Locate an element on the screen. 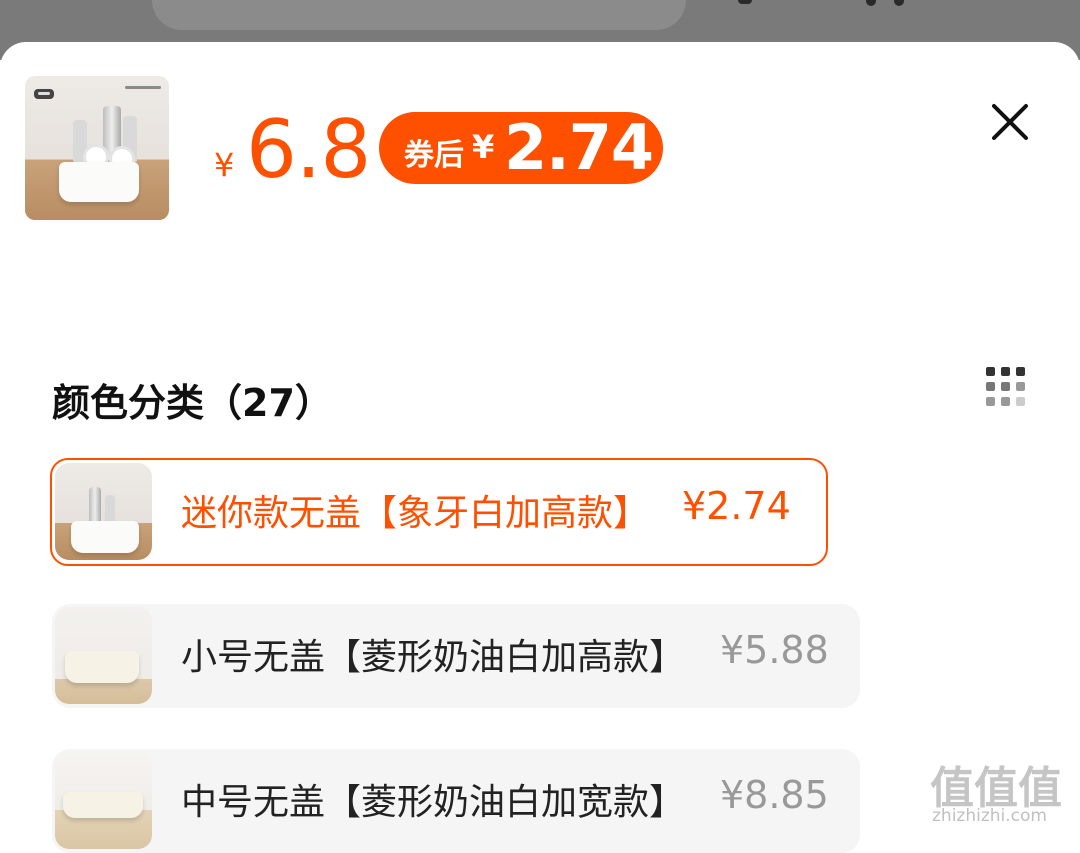  sku-option-label: 中号无盖【菱形奶油白加宽款】 is located at coordinates (433, 802).